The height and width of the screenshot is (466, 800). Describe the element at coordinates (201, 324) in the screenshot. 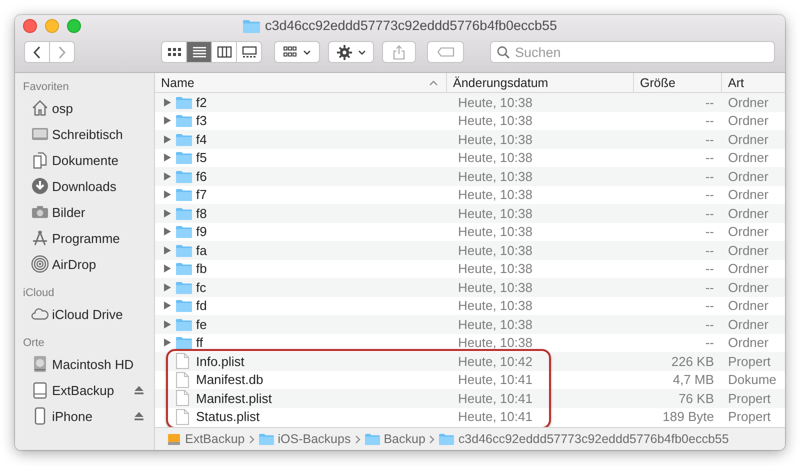

I see `file-name: fe` at that location.